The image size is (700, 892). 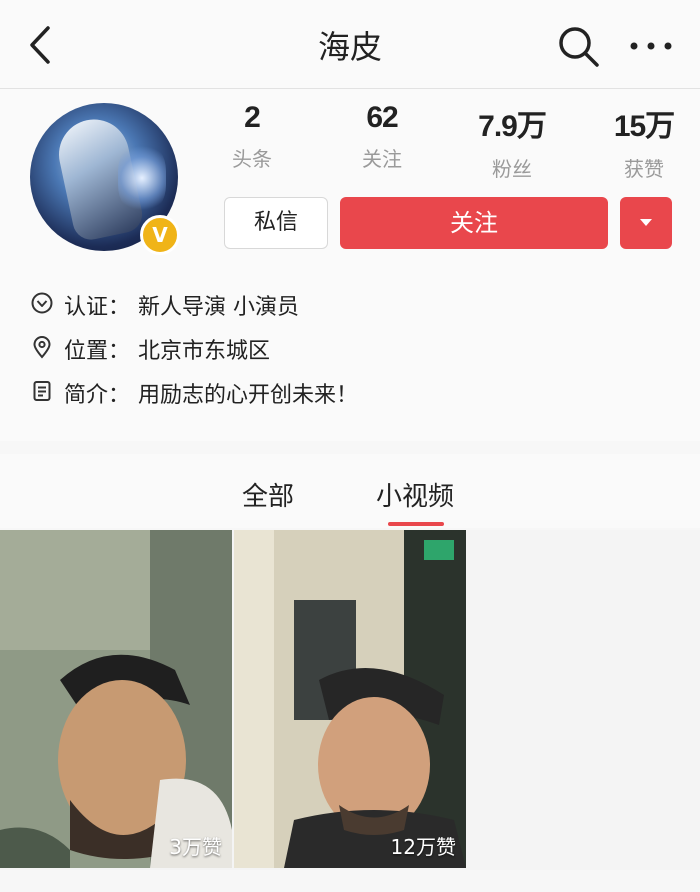 I want to click on info-value: 北京市东城区, so click(x=204, y=351).